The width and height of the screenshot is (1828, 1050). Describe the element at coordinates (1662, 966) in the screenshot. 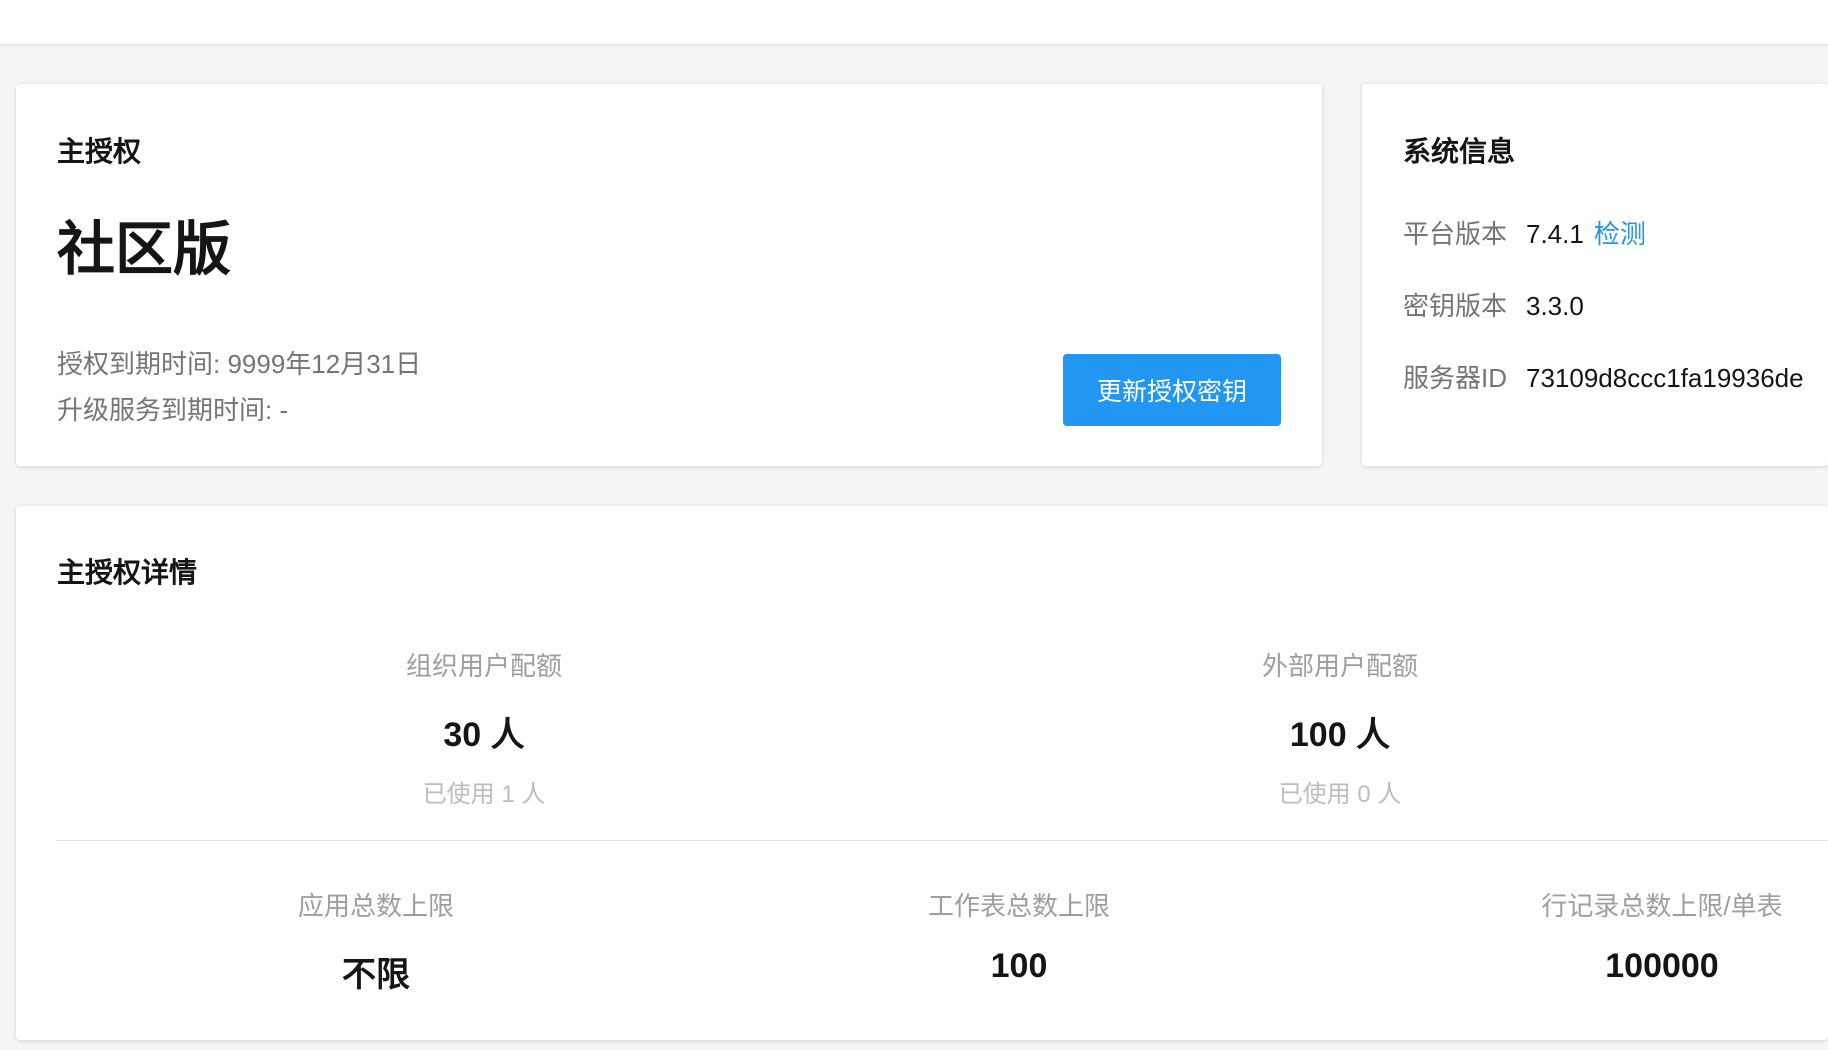

I see `row-record-limit-value: 100000` at that location.